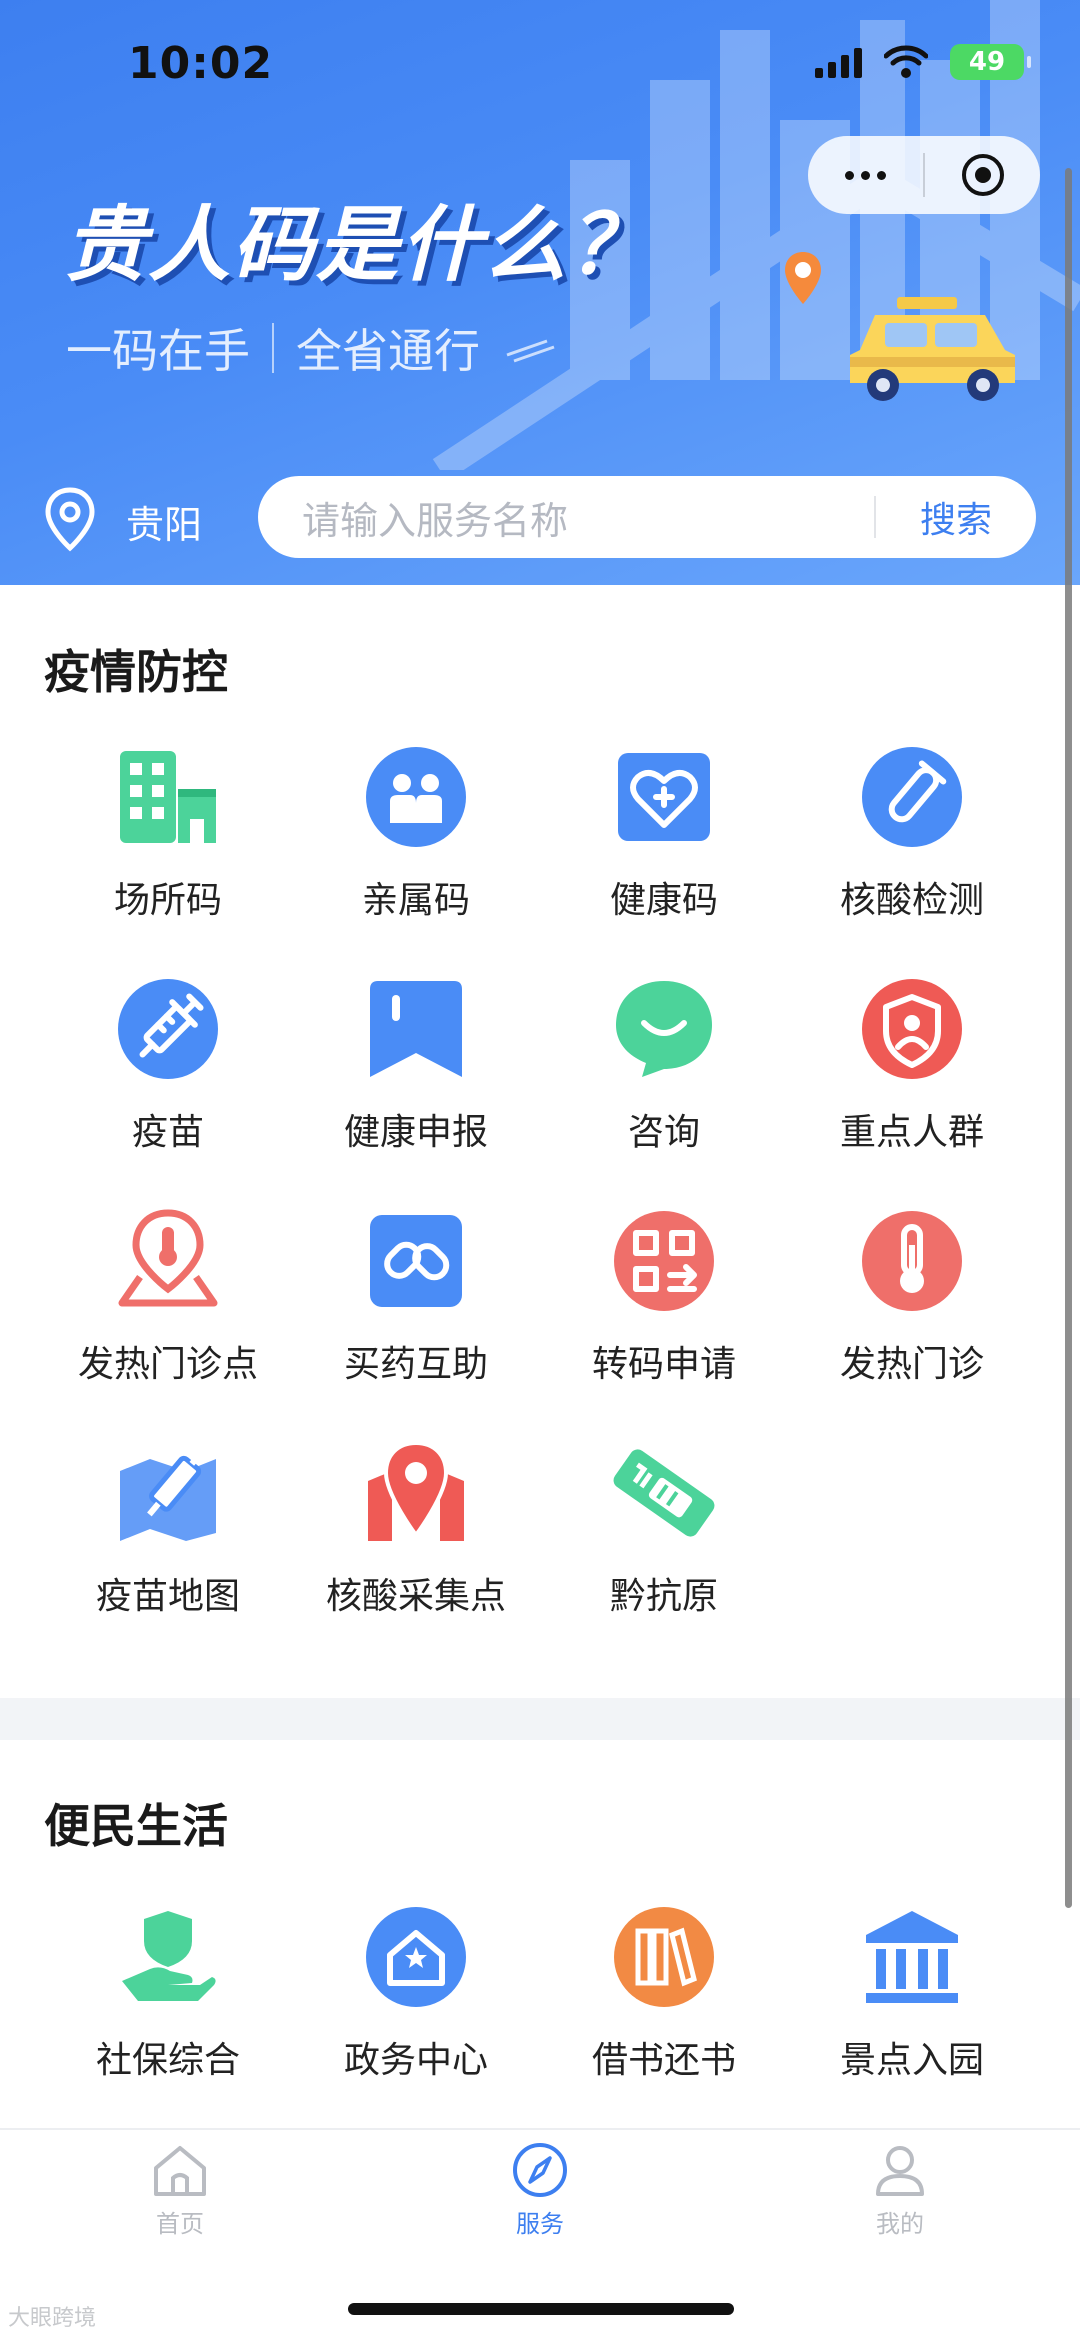 Image resolution: width=1080 pixels, height=2337 pixels. I want to click on service-item: 景点入园, so click(912, 1976).